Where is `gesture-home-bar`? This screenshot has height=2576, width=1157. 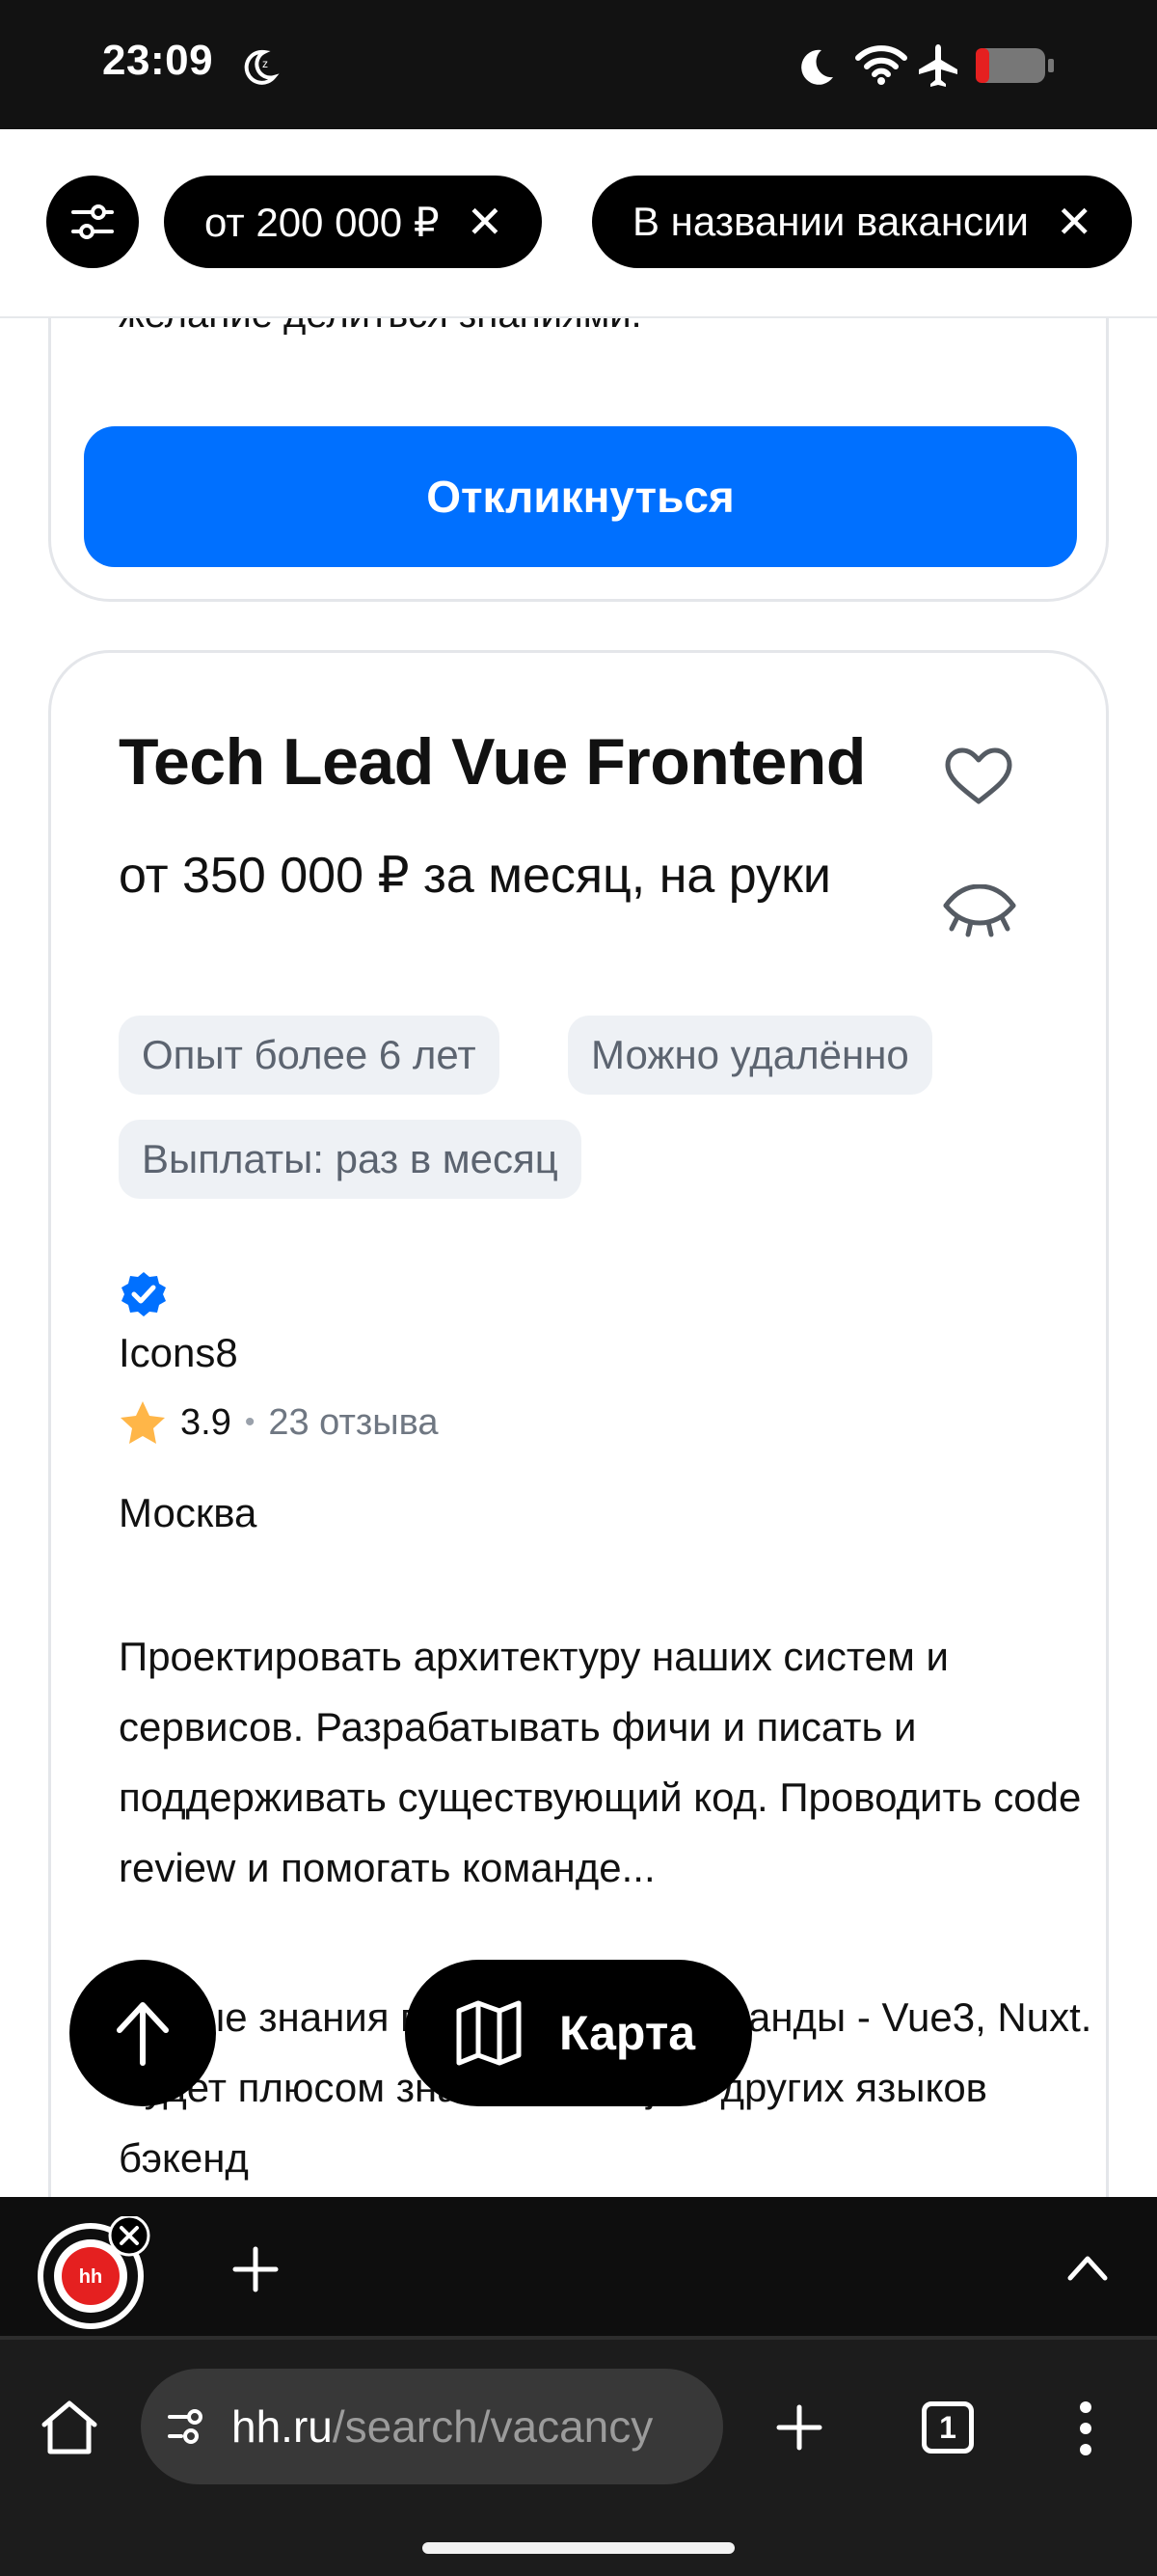 gesture-home-bar is located at coordinates (578, 2548).